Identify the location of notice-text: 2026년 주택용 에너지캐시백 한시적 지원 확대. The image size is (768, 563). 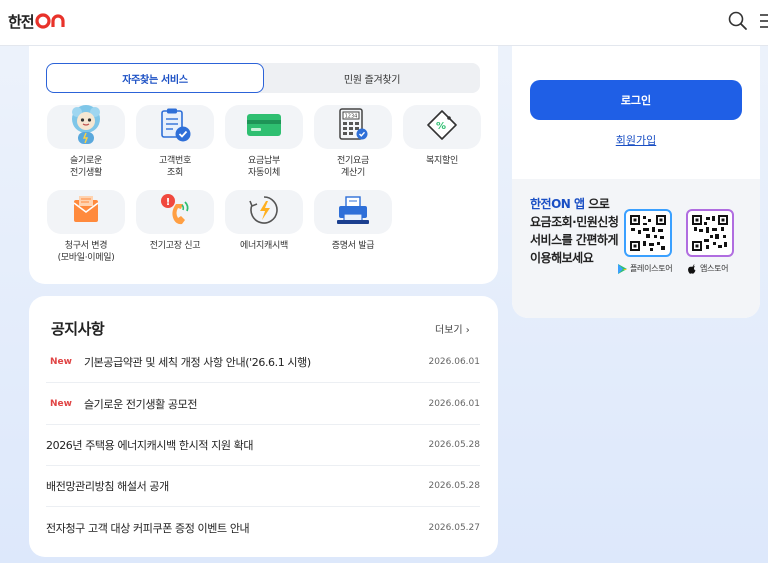
(150, 445).